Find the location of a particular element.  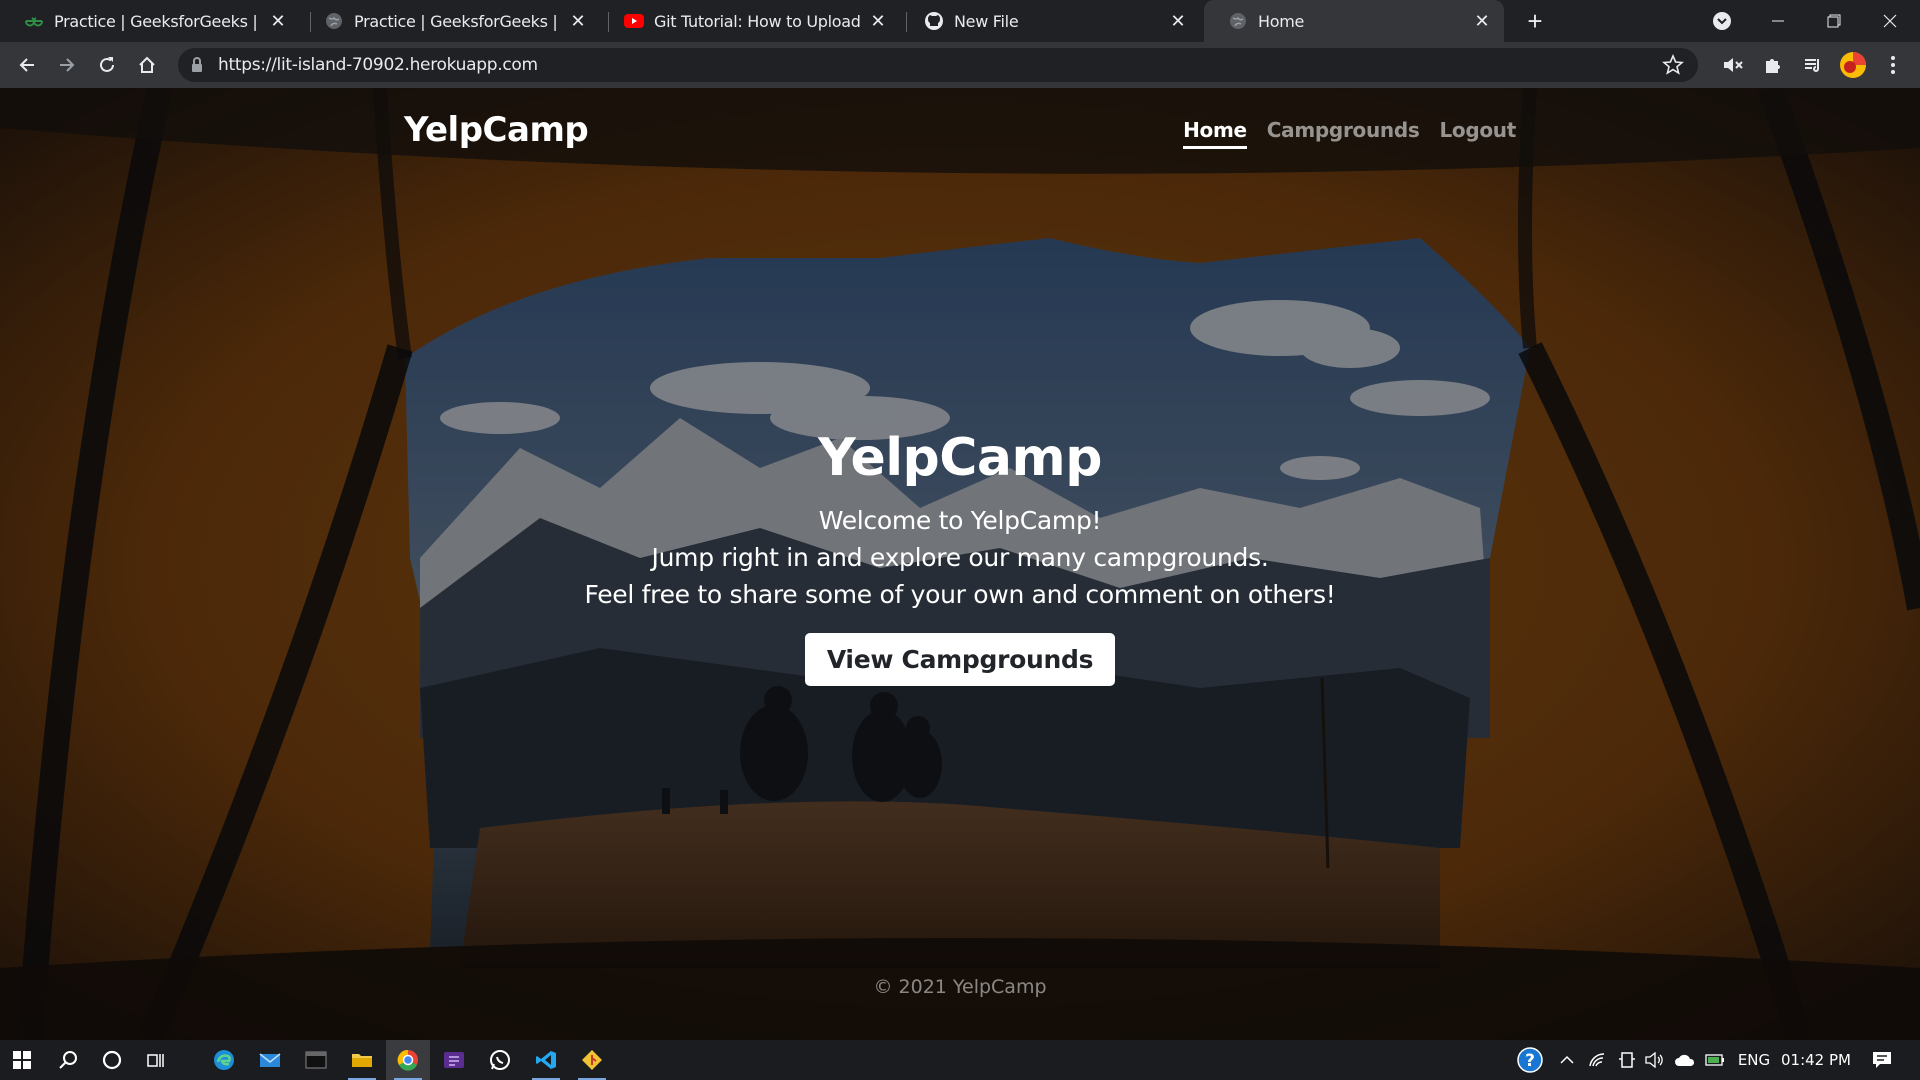

tab-title: Git Tutorial: How to Upload your is located at coordinates (757, 21).